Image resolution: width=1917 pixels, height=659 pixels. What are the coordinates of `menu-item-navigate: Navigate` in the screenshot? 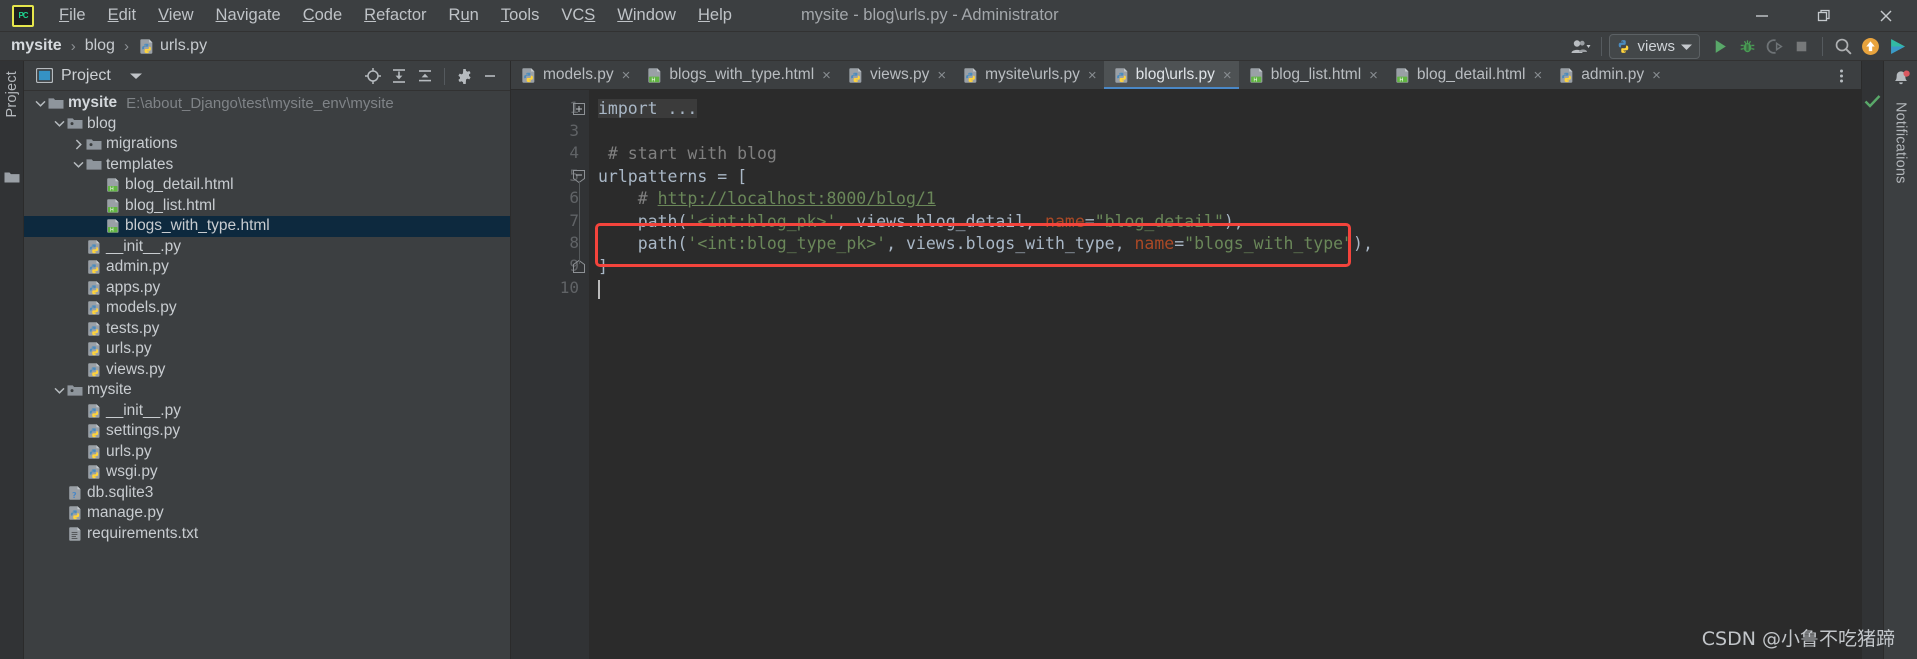 It's located at (248, 15).